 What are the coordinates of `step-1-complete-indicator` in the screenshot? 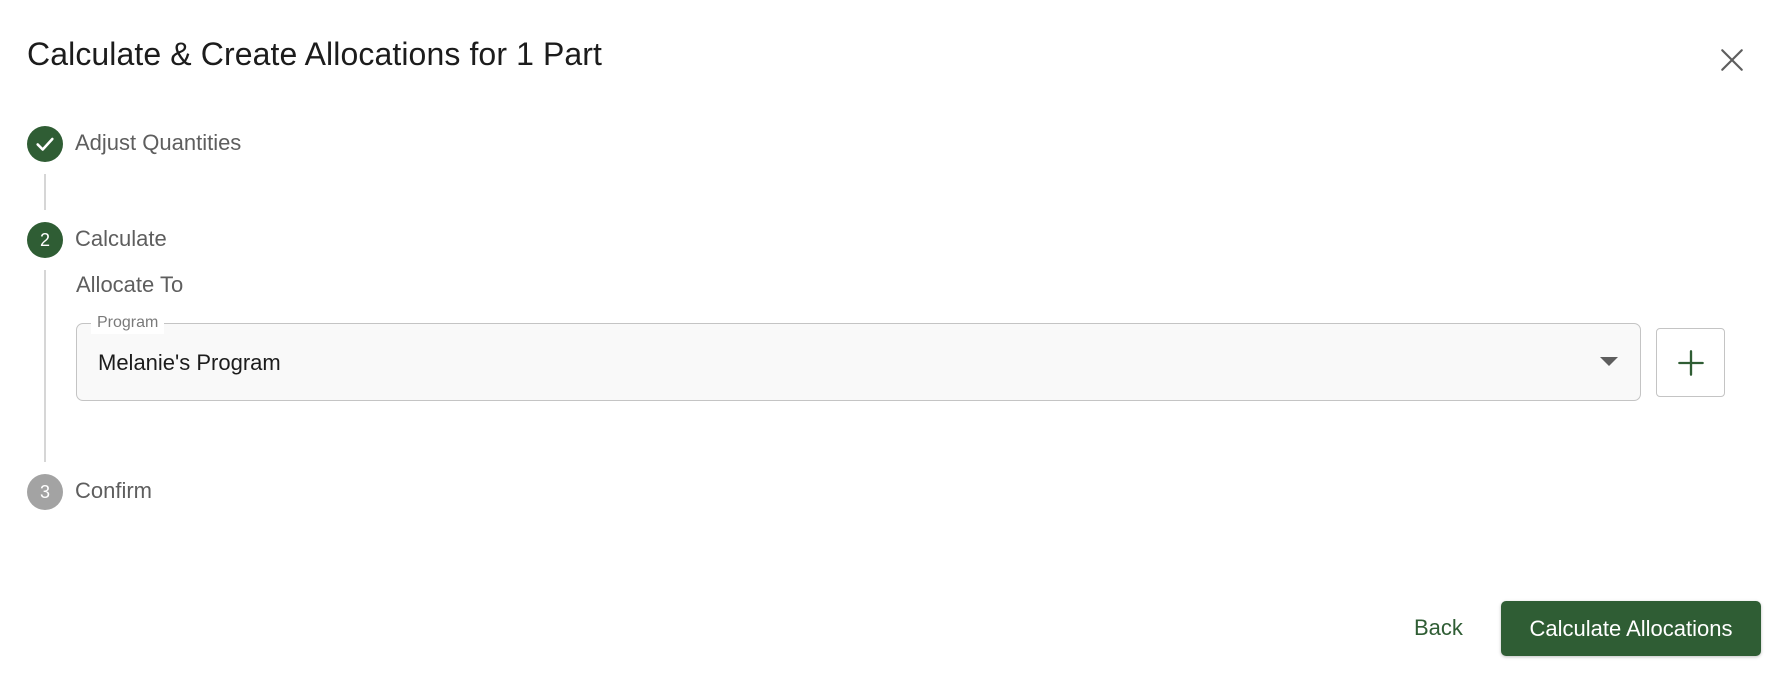 It's located at (45, 144).